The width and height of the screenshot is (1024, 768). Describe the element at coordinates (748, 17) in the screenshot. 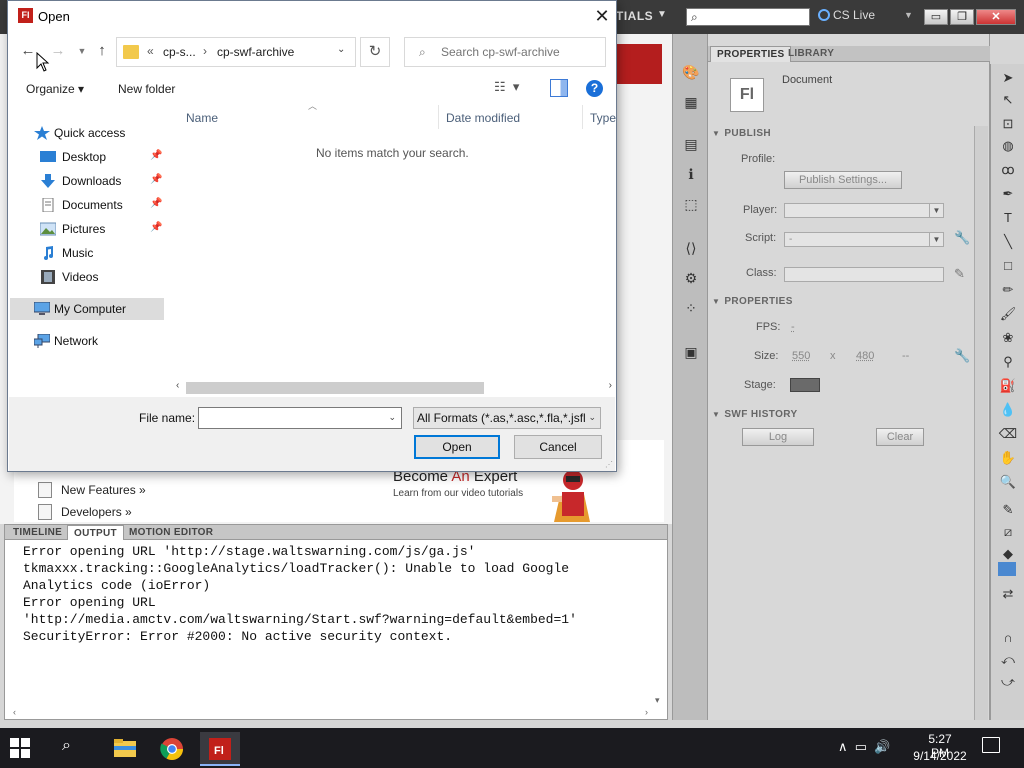

I see `help-search-input: ⌕` at that location.